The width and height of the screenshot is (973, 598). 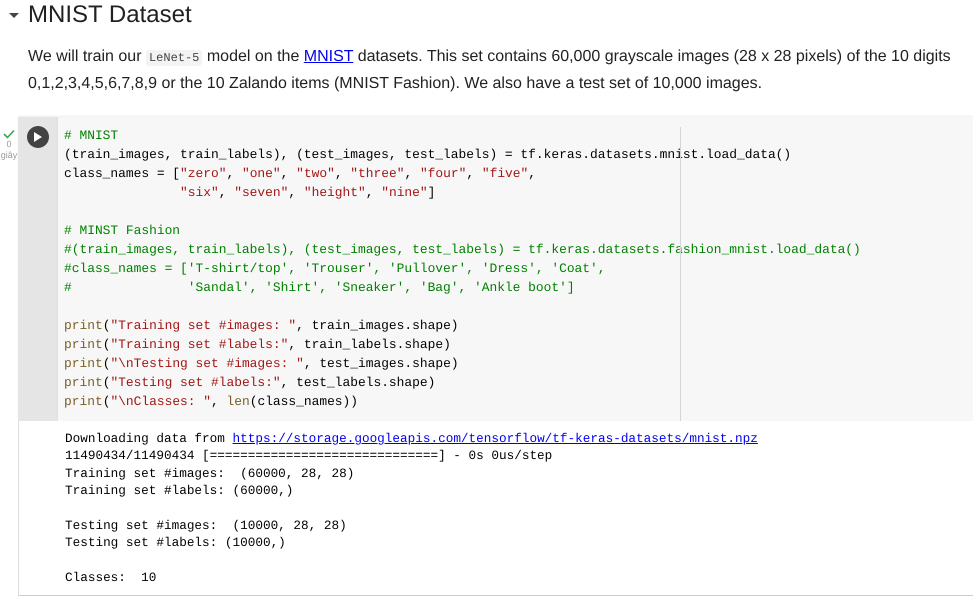 I want to click on code-line: class_names = ["zero", "one", "two", "three", "four", "five",, so click(x=300, y=174).